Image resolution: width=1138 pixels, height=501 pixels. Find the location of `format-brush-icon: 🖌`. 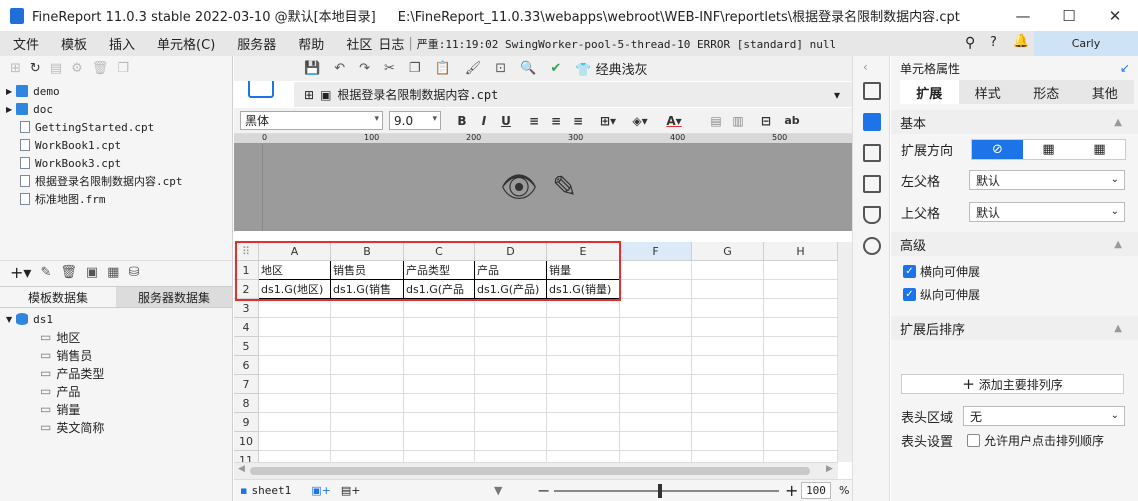

format-brush-icon: 🖌 is located at coordinates (473, 68).